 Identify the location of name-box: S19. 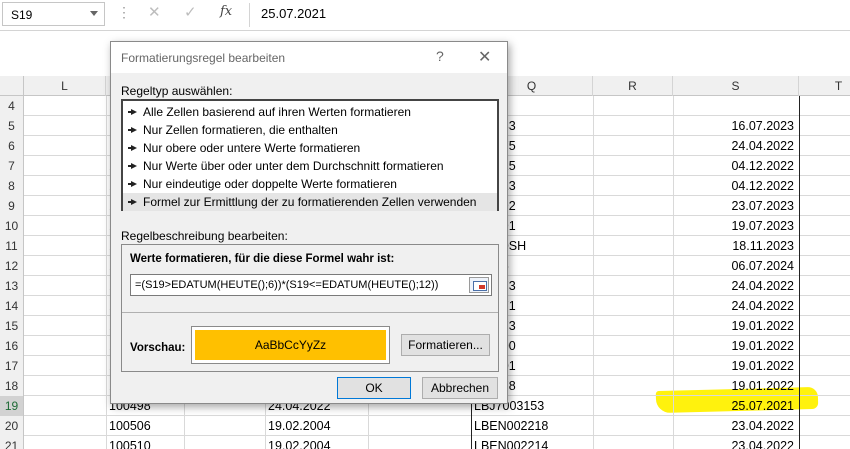
(53, 14).